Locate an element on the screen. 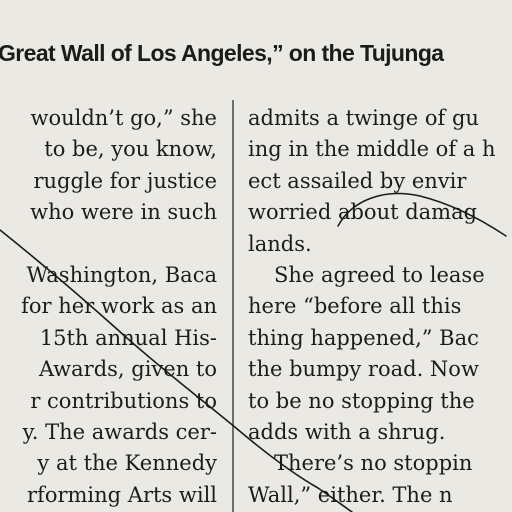 This screenshot has height=512, width=512. article-line: thing happened,” Bac is located at coordinates (363, 337).